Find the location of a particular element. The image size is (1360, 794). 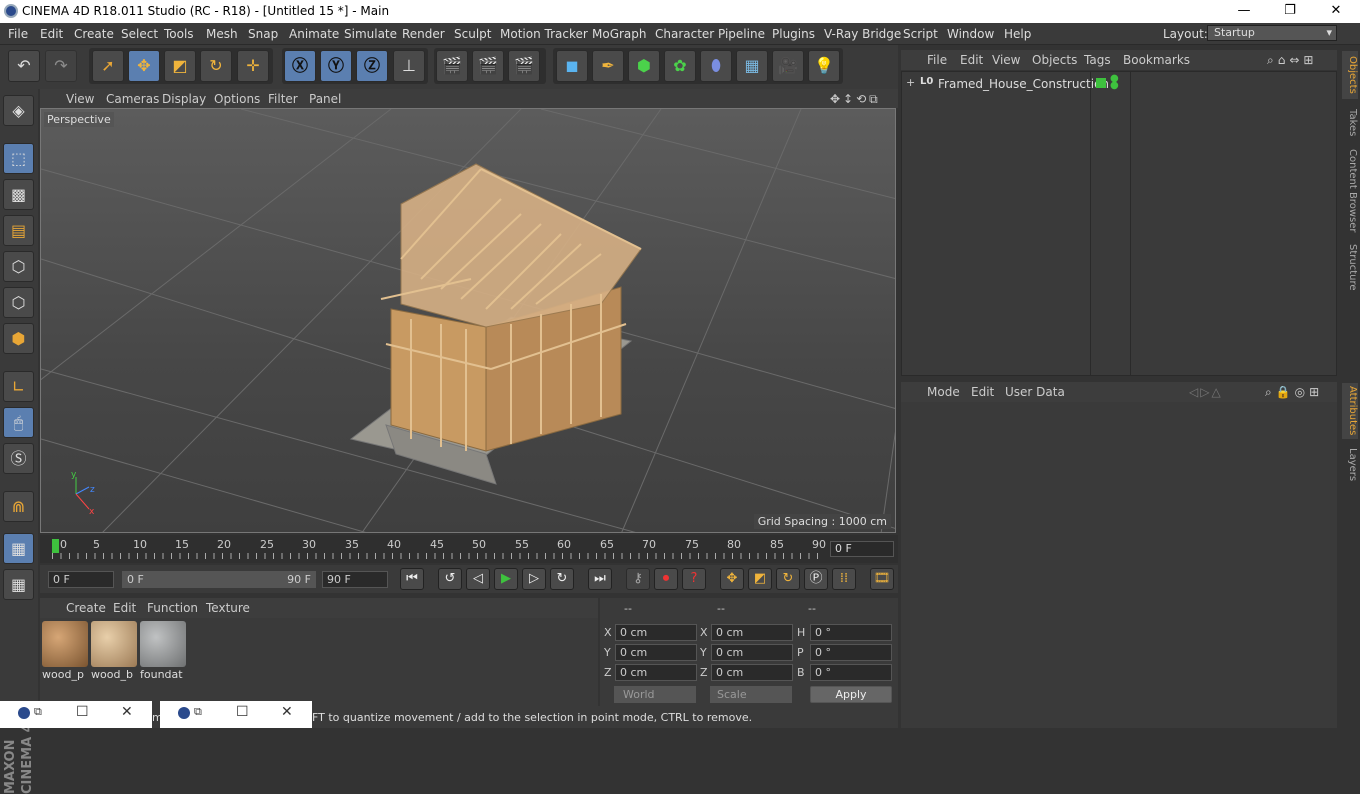

axis-mode-button: ∟ is located at coordinates (18, 386).